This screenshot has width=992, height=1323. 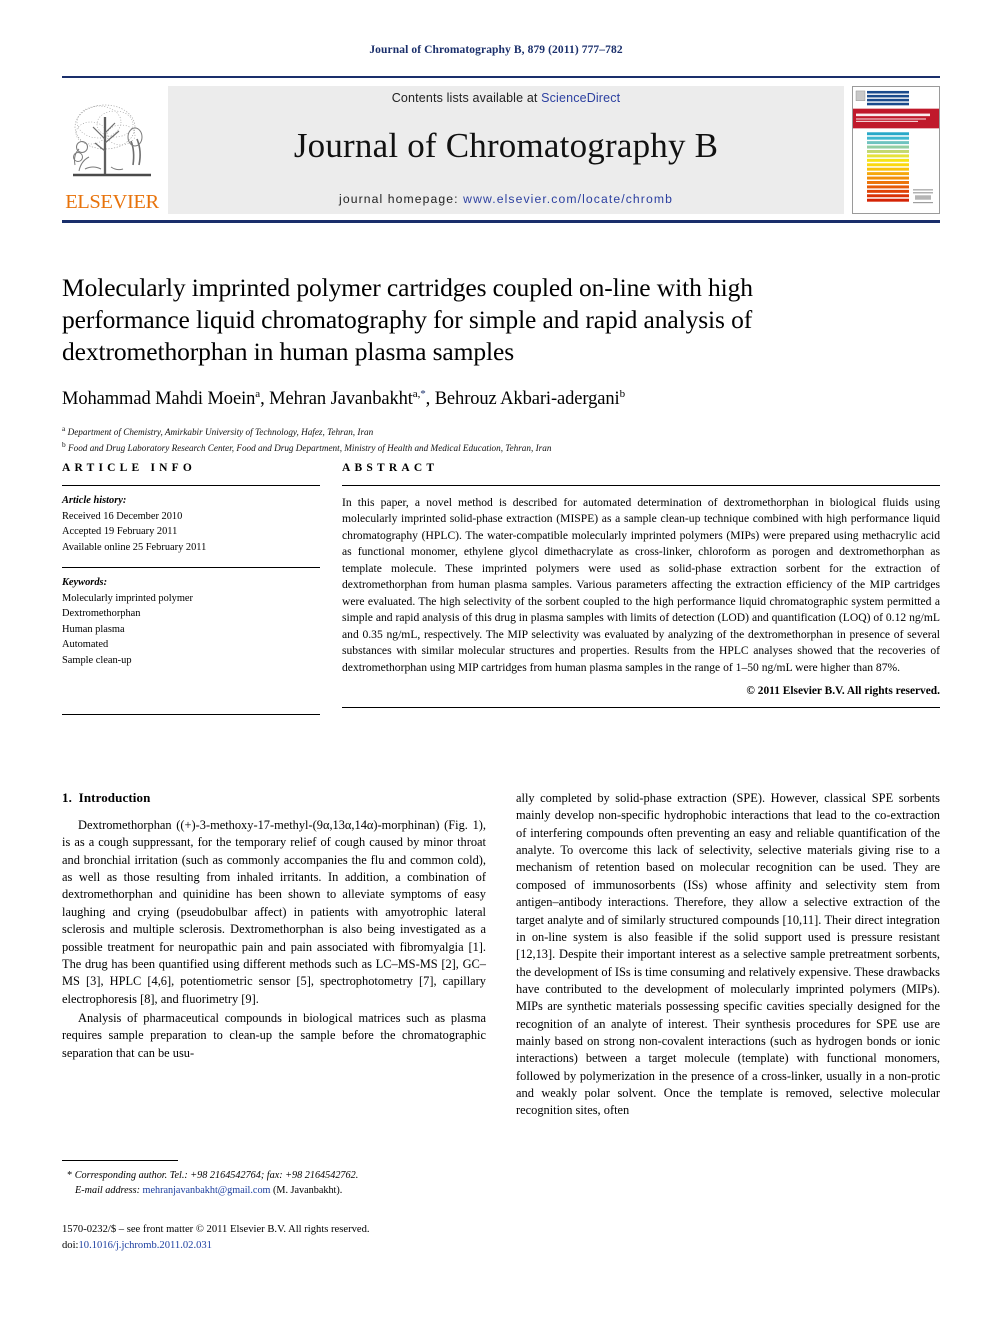 What do you see at coordinates (580, 98) in the screenshot?
I see `sciencedirect-link: ScienceDirect` at bounding box center [580, 98].